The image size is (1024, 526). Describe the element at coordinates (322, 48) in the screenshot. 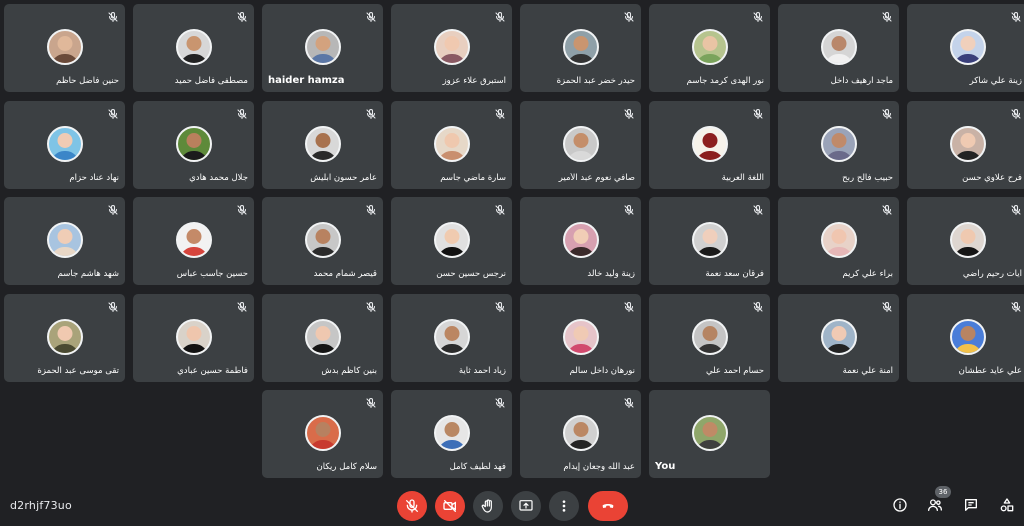

I see `participant-tile: haider hamza` at that location.